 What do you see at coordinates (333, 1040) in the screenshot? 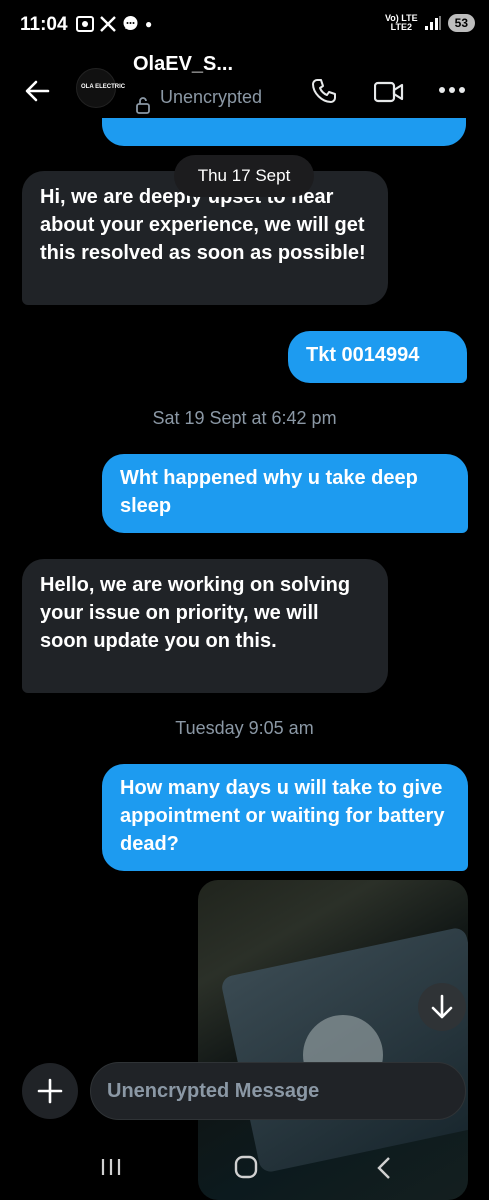
I see `image-attachment` at bounding box center [333, 1040].